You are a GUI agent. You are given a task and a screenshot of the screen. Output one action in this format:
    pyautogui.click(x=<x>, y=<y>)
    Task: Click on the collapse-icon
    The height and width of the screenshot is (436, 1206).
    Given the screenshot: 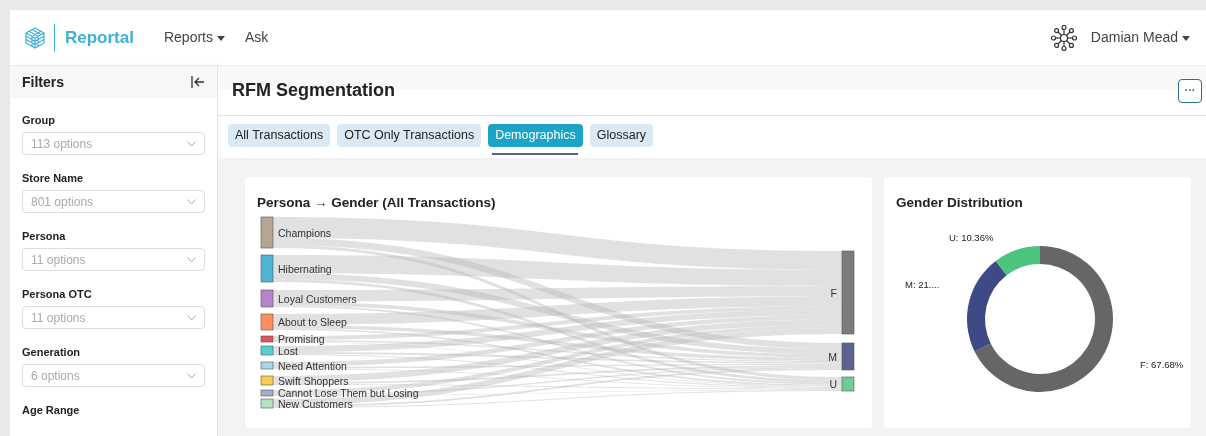 What is the action you would take?
    pyautogui.click(x=198, y=82)
    